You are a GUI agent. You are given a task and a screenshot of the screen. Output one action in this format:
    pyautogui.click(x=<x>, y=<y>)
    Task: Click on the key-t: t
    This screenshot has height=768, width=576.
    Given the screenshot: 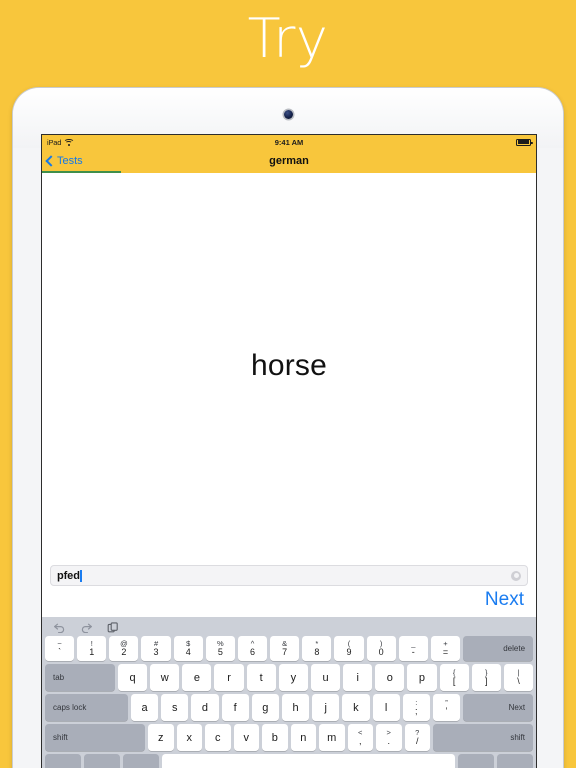 What is the action you would take?
    pyautogui.click(x=261, y=677)
    